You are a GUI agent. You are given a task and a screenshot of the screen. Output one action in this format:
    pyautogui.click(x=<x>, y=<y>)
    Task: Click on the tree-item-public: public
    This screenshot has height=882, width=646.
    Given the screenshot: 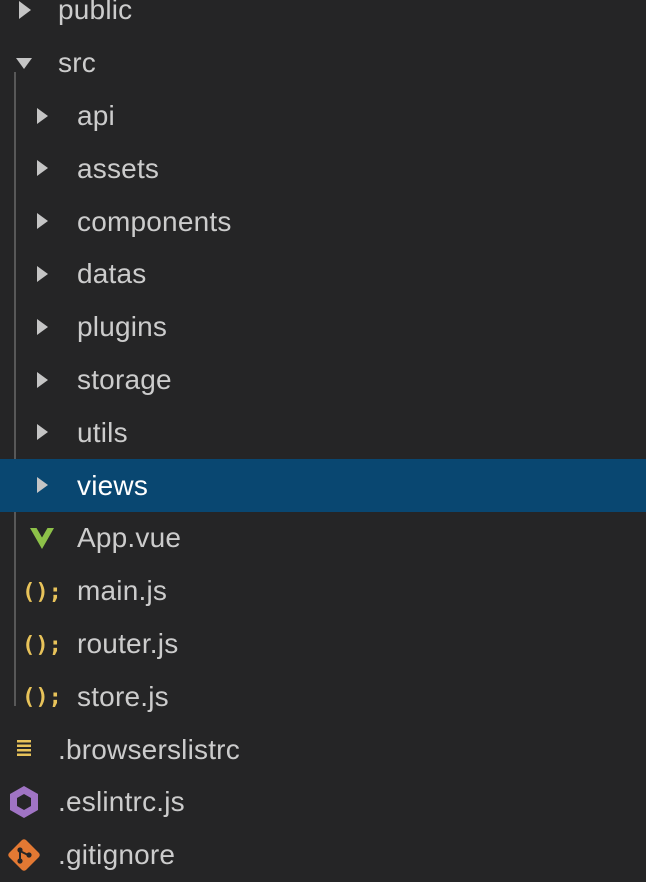 What is the action you would take?
    pyautogui.click(x=323, y=18)
    